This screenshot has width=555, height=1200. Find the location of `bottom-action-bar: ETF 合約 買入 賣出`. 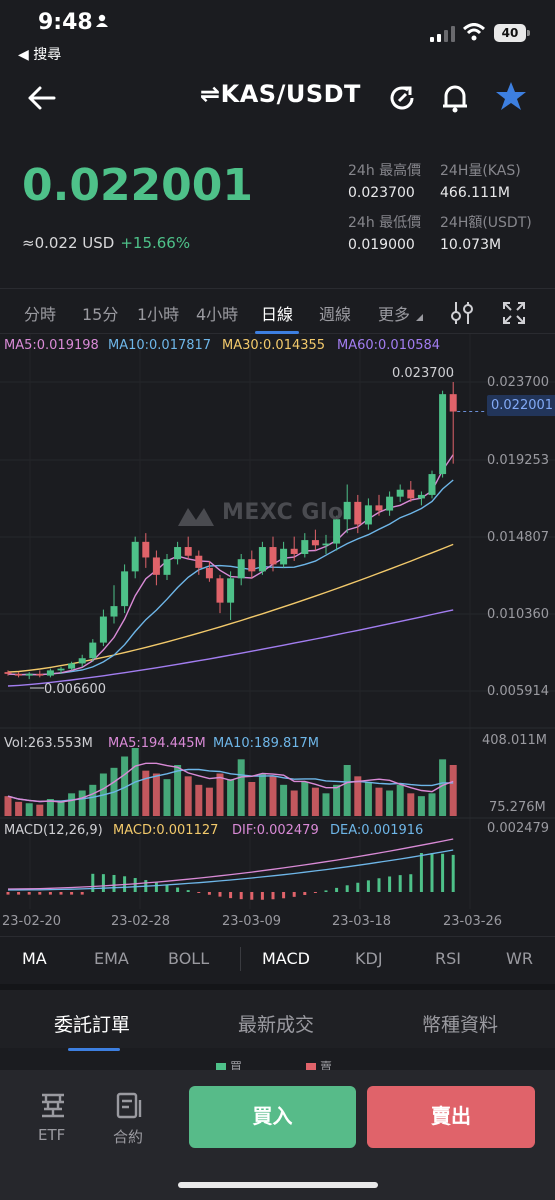

bottom-action-bar: ETF 合約 買入 賣出 is located at coordinates (277, 1135).